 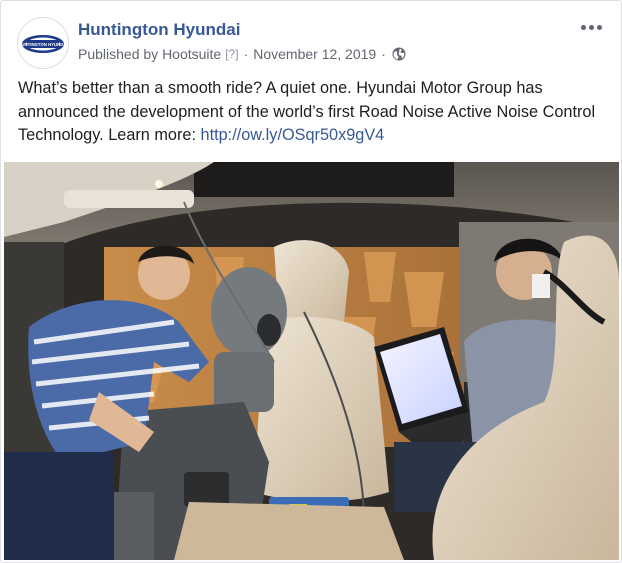 I want to click on post-date-link: November 12, 2019, so click(x=314, y=54).